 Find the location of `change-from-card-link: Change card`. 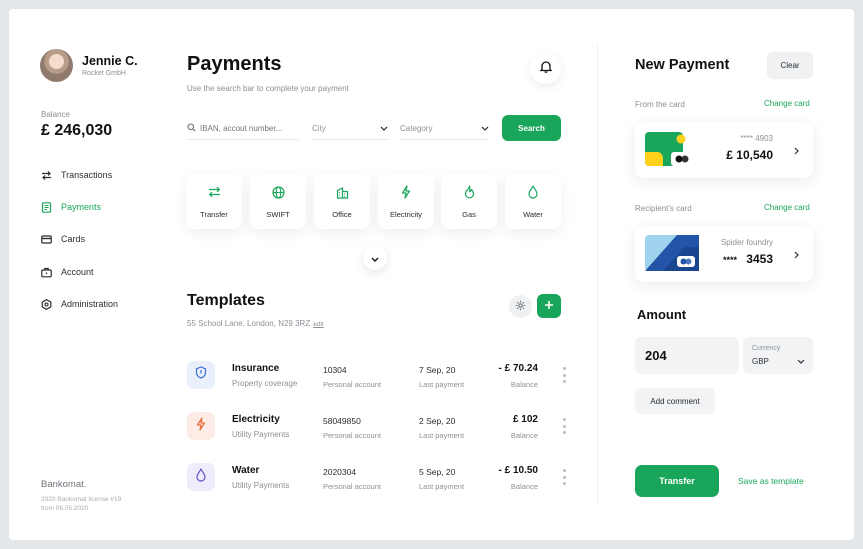

change-from-card-link: Change card is located at coordinates (787, 103).